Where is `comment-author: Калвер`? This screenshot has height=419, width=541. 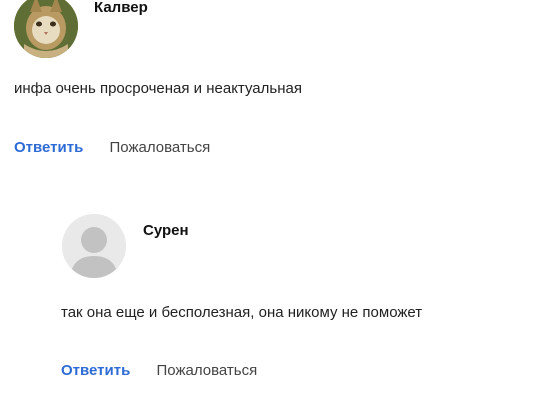 comment-author: Калвер is located at coordinates (121, 8).